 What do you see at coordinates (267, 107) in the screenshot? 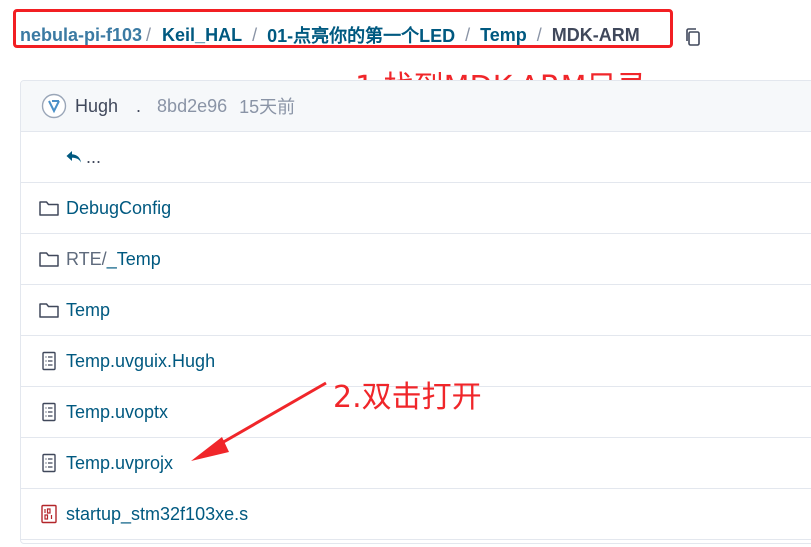
I see `commit-time: 15天前` at bounding box center [267, 107].